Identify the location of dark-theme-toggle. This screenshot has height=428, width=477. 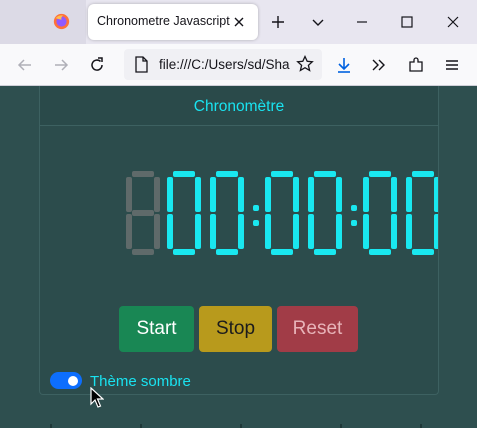
(66, 380).